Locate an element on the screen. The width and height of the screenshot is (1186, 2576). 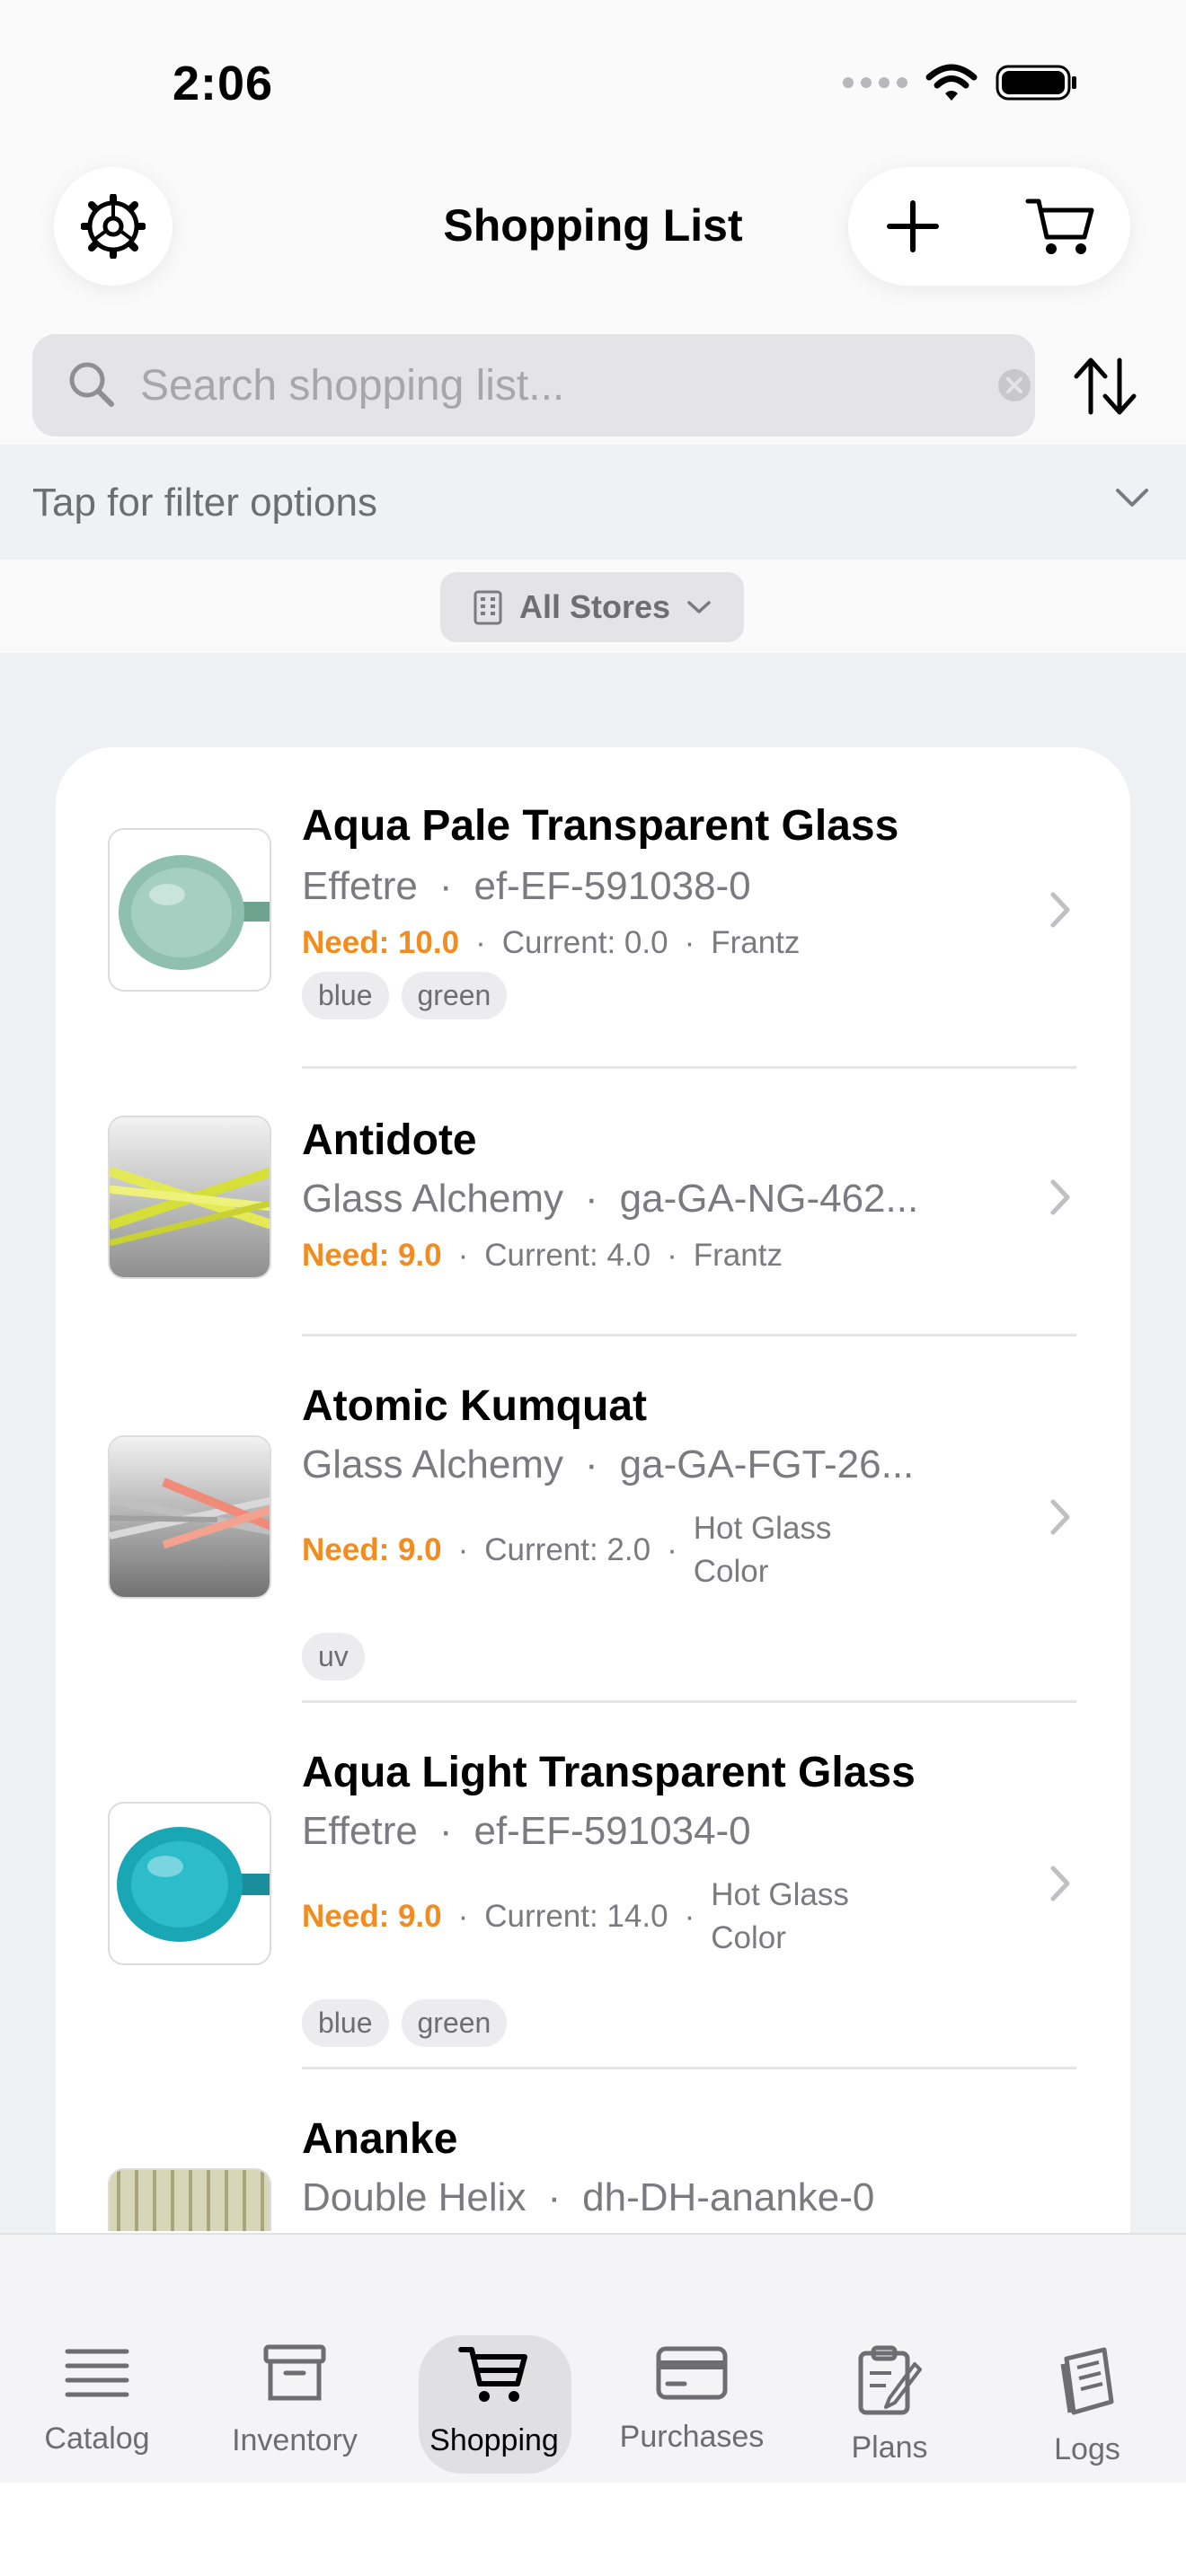
battery-icon is located at coordinates (1036, 83).